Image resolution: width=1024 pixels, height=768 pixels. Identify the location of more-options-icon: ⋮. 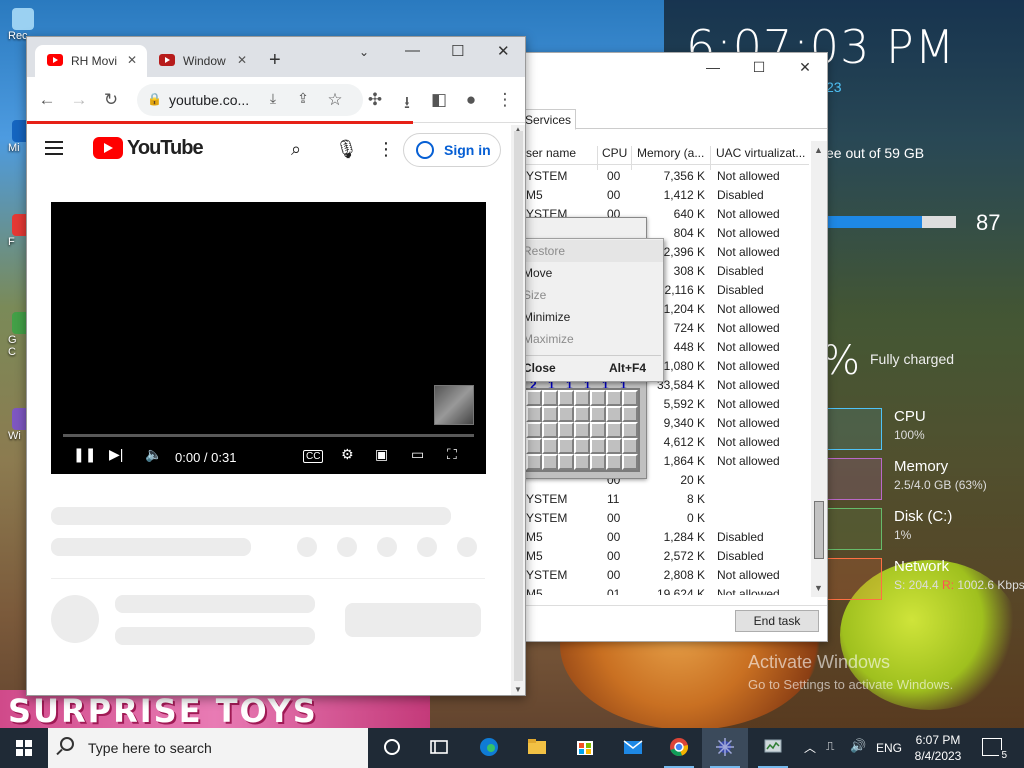
(386, 149).